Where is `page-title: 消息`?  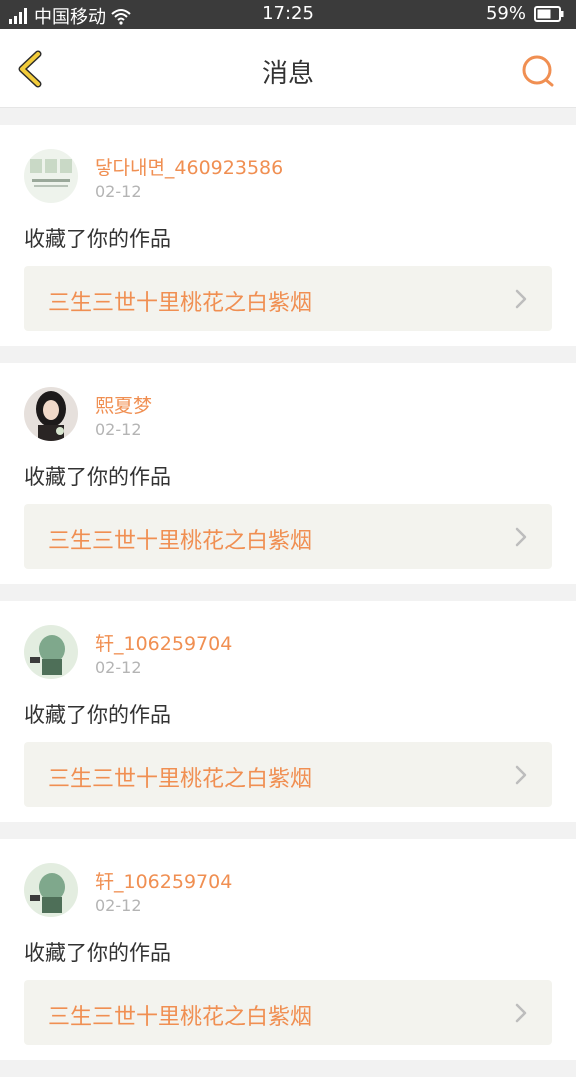
page-title: 消息 is located at coordinates (287, 74).